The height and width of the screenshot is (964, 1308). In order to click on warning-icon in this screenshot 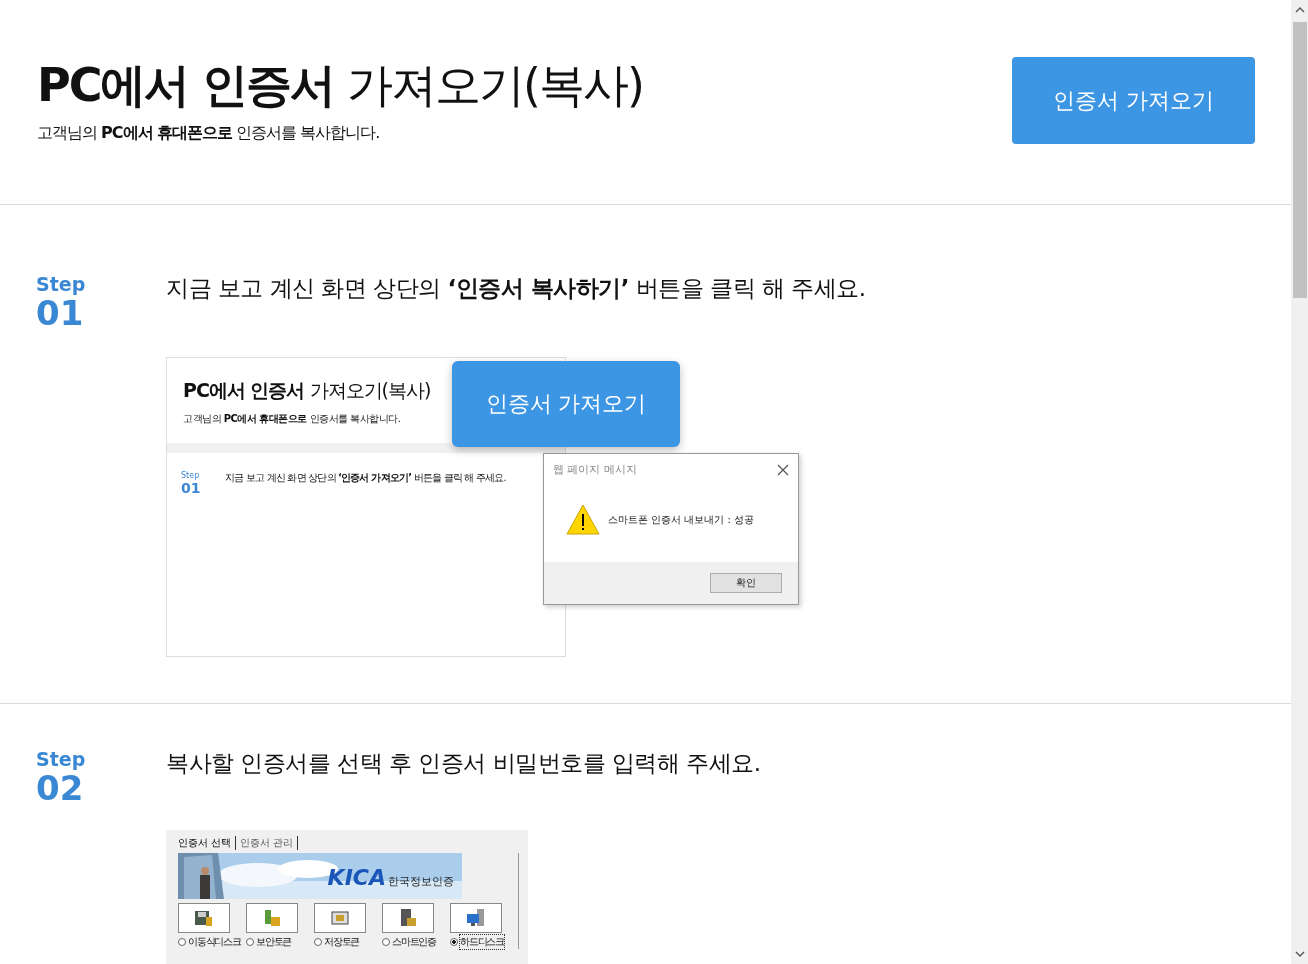, I will do `click(583, 519)`.